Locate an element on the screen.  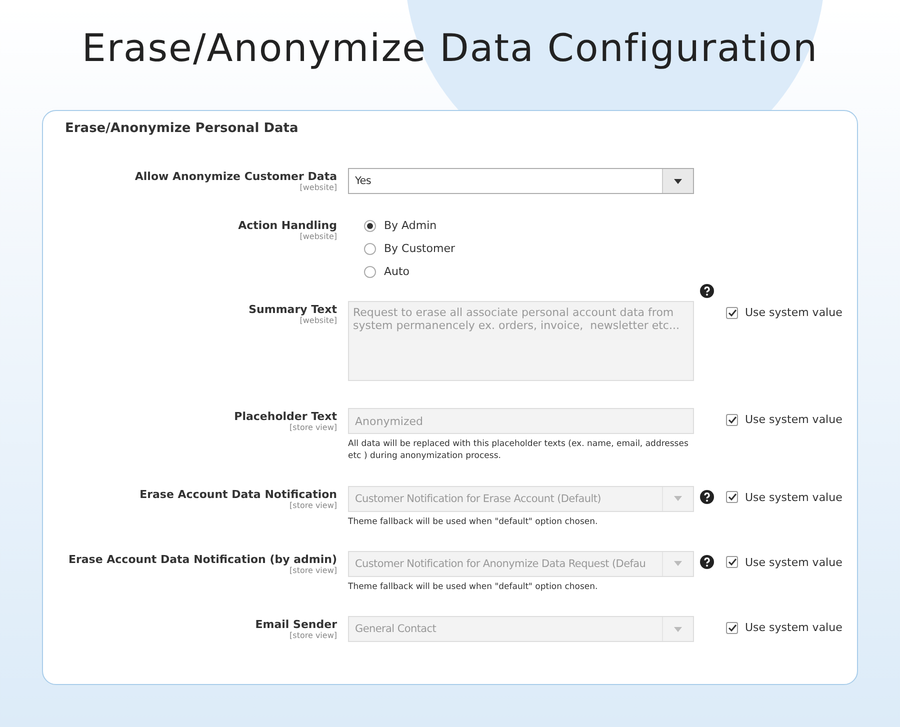
radio-label: By Customer is located at coordinates (419, 248).